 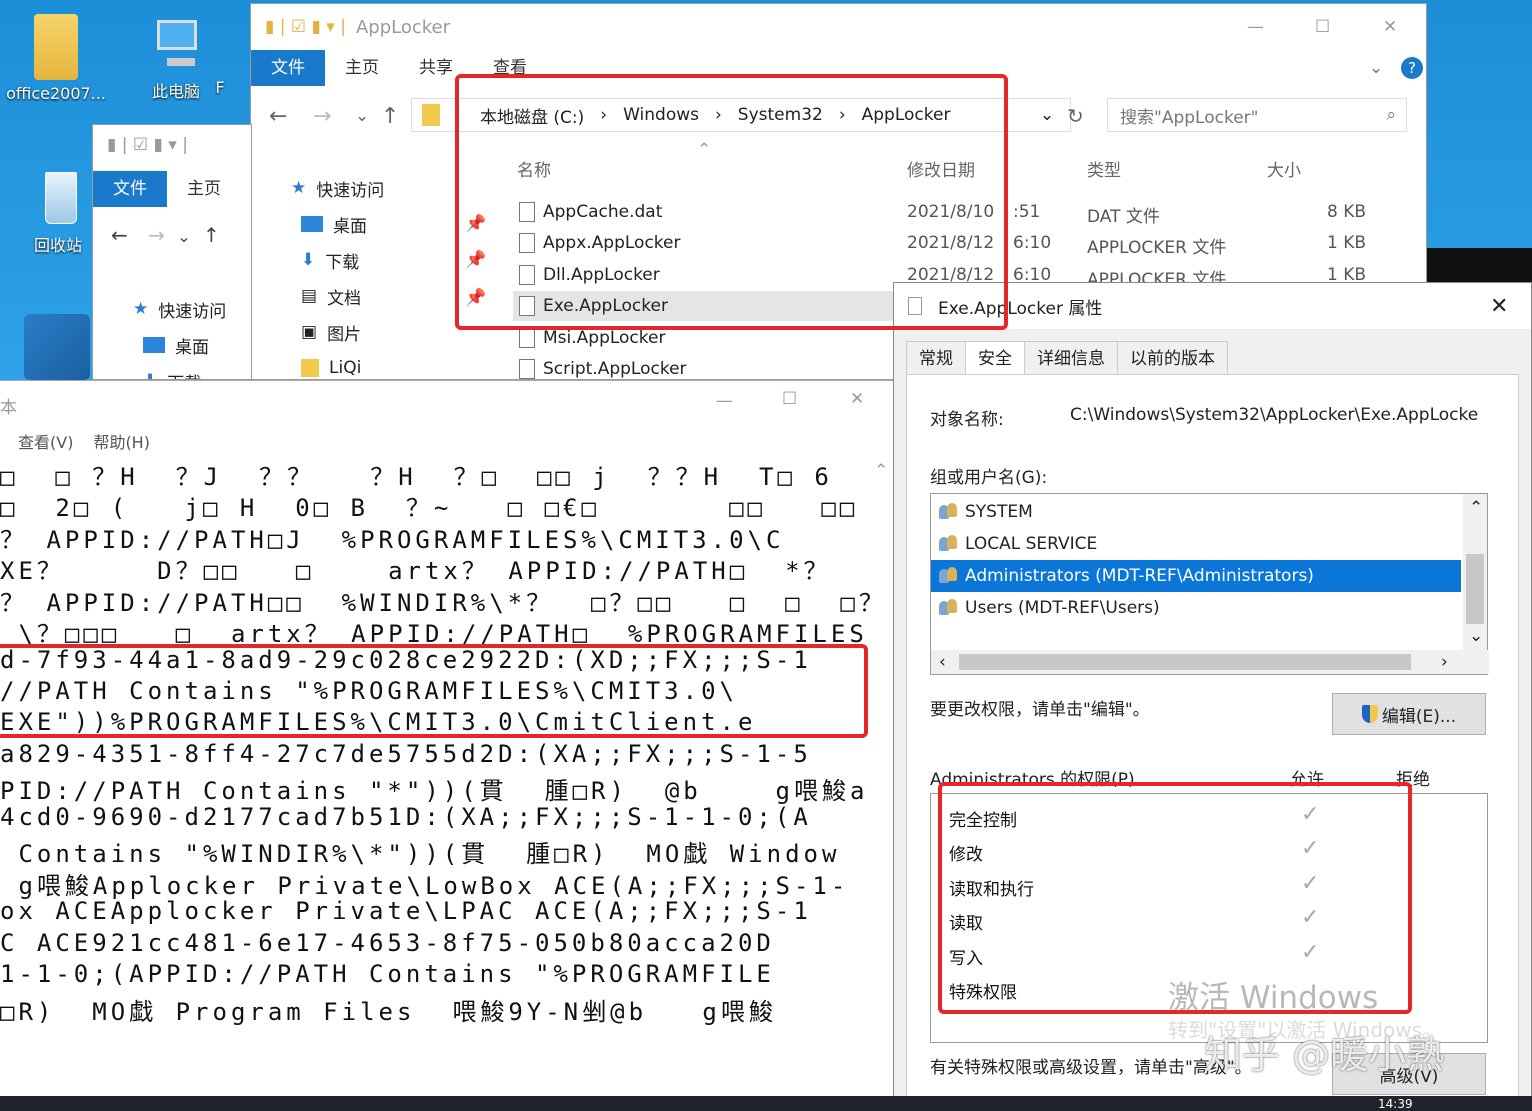 I want to click on user-row-system: SYSTEM, so click(x=1196, y=512).